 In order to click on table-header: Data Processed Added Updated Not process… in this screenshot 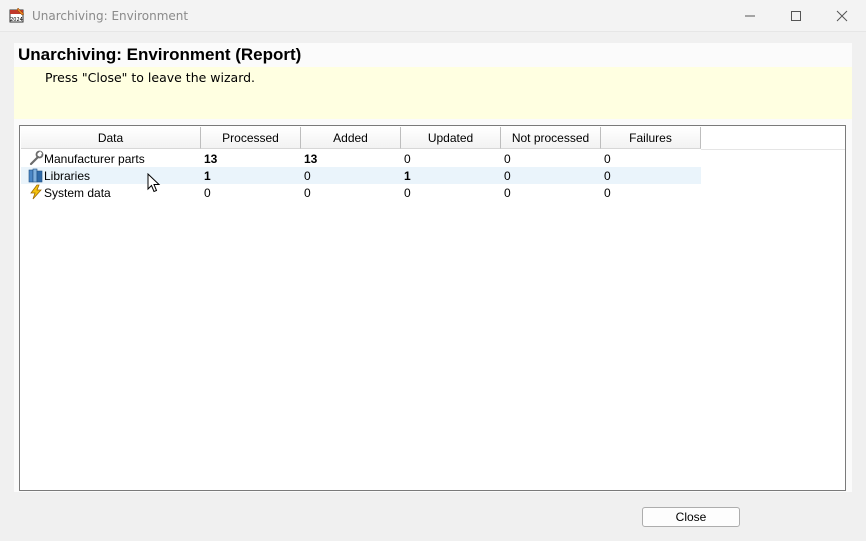, I will do `click(361, 138)`.